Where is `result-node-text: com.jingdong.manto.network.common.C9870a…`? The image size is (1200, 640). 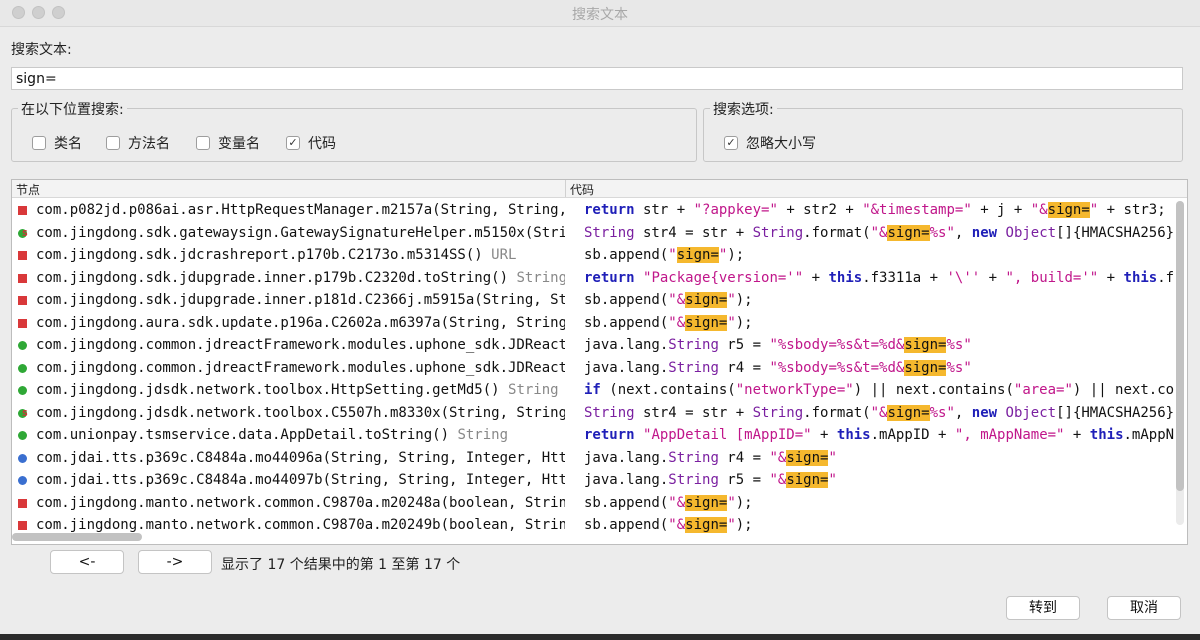 result-node-text: com.jingdong.manto.network.common.C9870a… is located at coordinates (300, 502).